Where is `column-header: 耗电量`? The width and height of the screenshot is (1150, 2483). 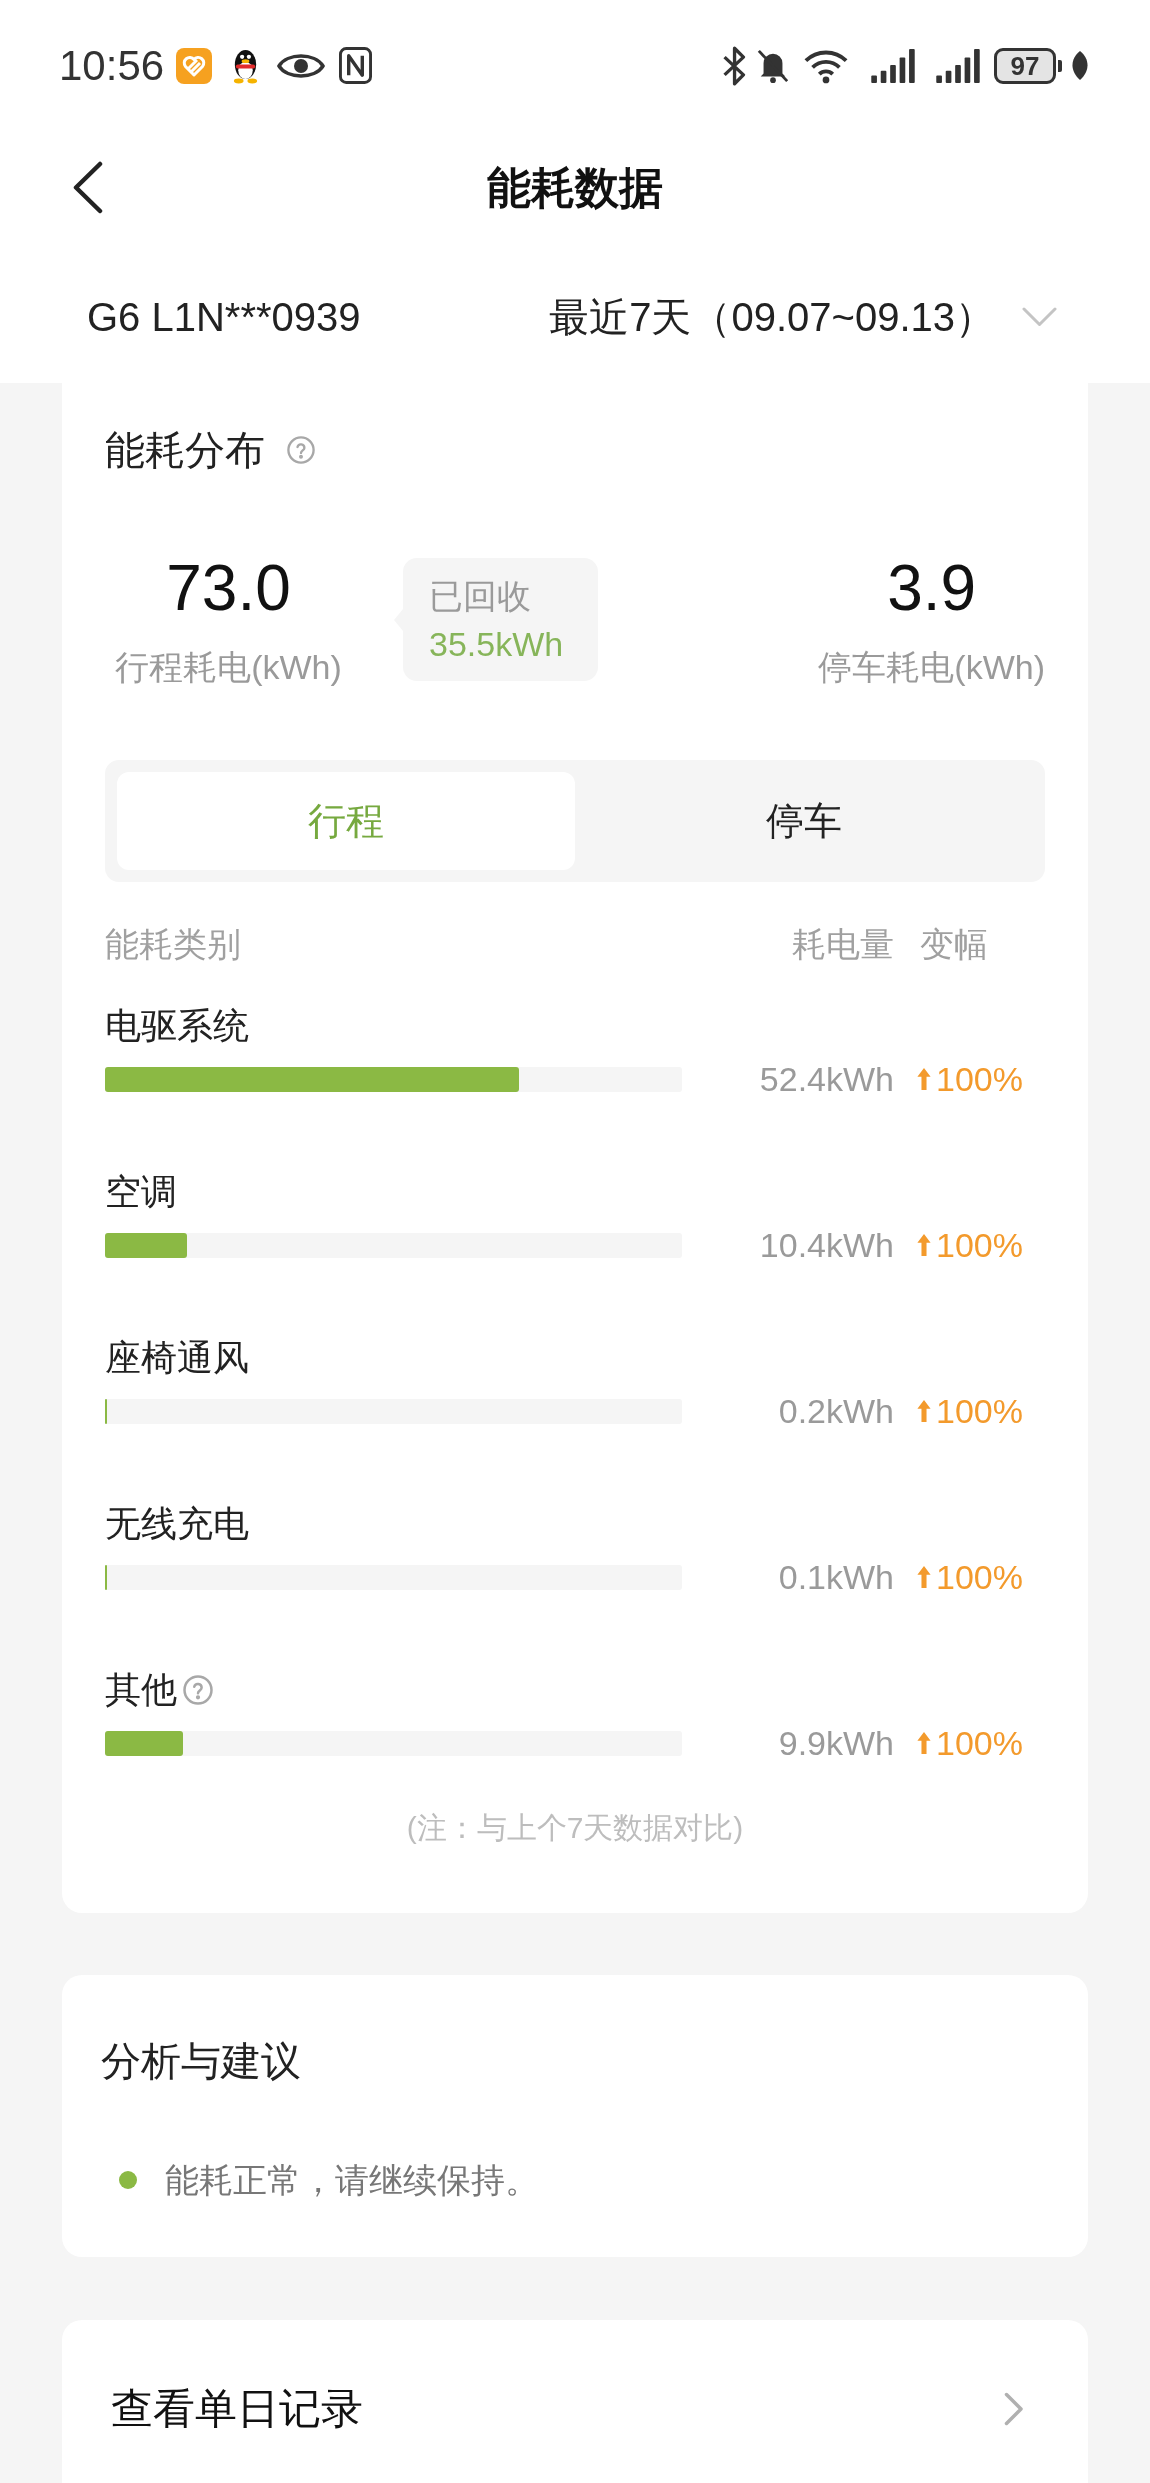 column-header: 耗电量 is located at coordinates (843, 944).